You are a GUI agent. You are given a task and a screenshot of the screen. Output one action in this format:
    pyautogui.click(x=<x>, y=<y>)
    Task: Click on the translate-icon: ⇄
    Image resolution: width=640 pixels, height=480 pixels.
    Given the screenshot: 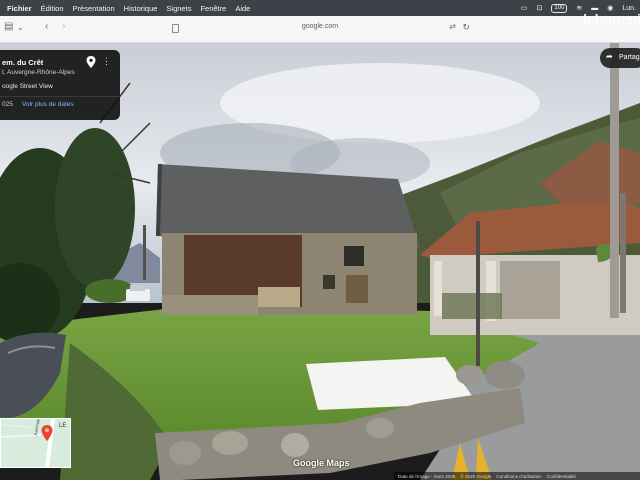 What is the action you would take?
    pyautogui.click(x=452, y=26)
    